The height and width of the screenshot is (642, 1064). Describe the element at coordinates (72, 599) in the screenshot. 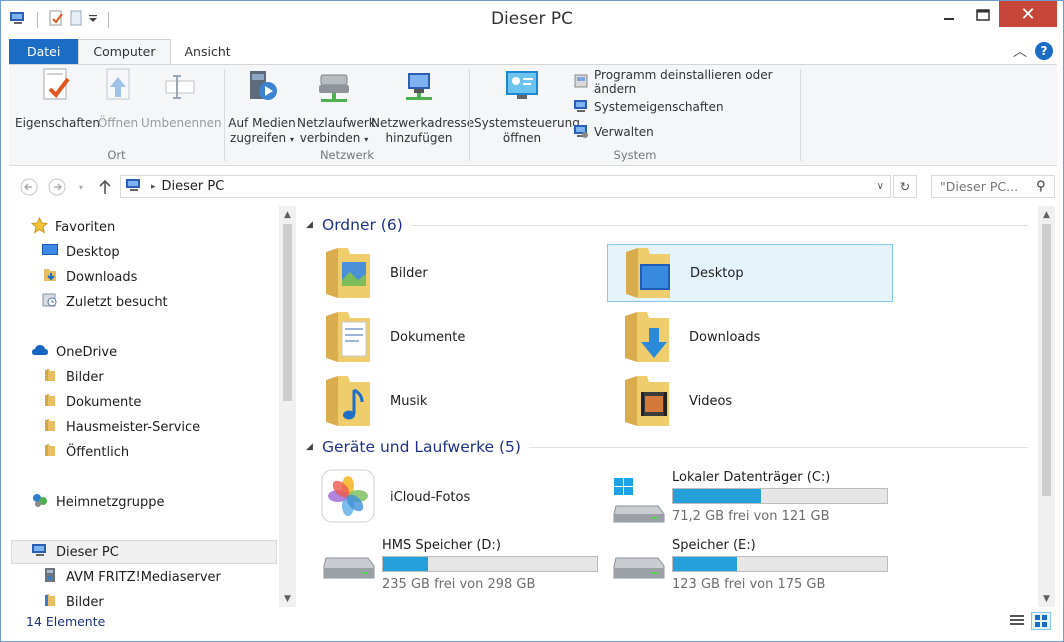

I see `nav-item-bilder: Bilder` at that location.